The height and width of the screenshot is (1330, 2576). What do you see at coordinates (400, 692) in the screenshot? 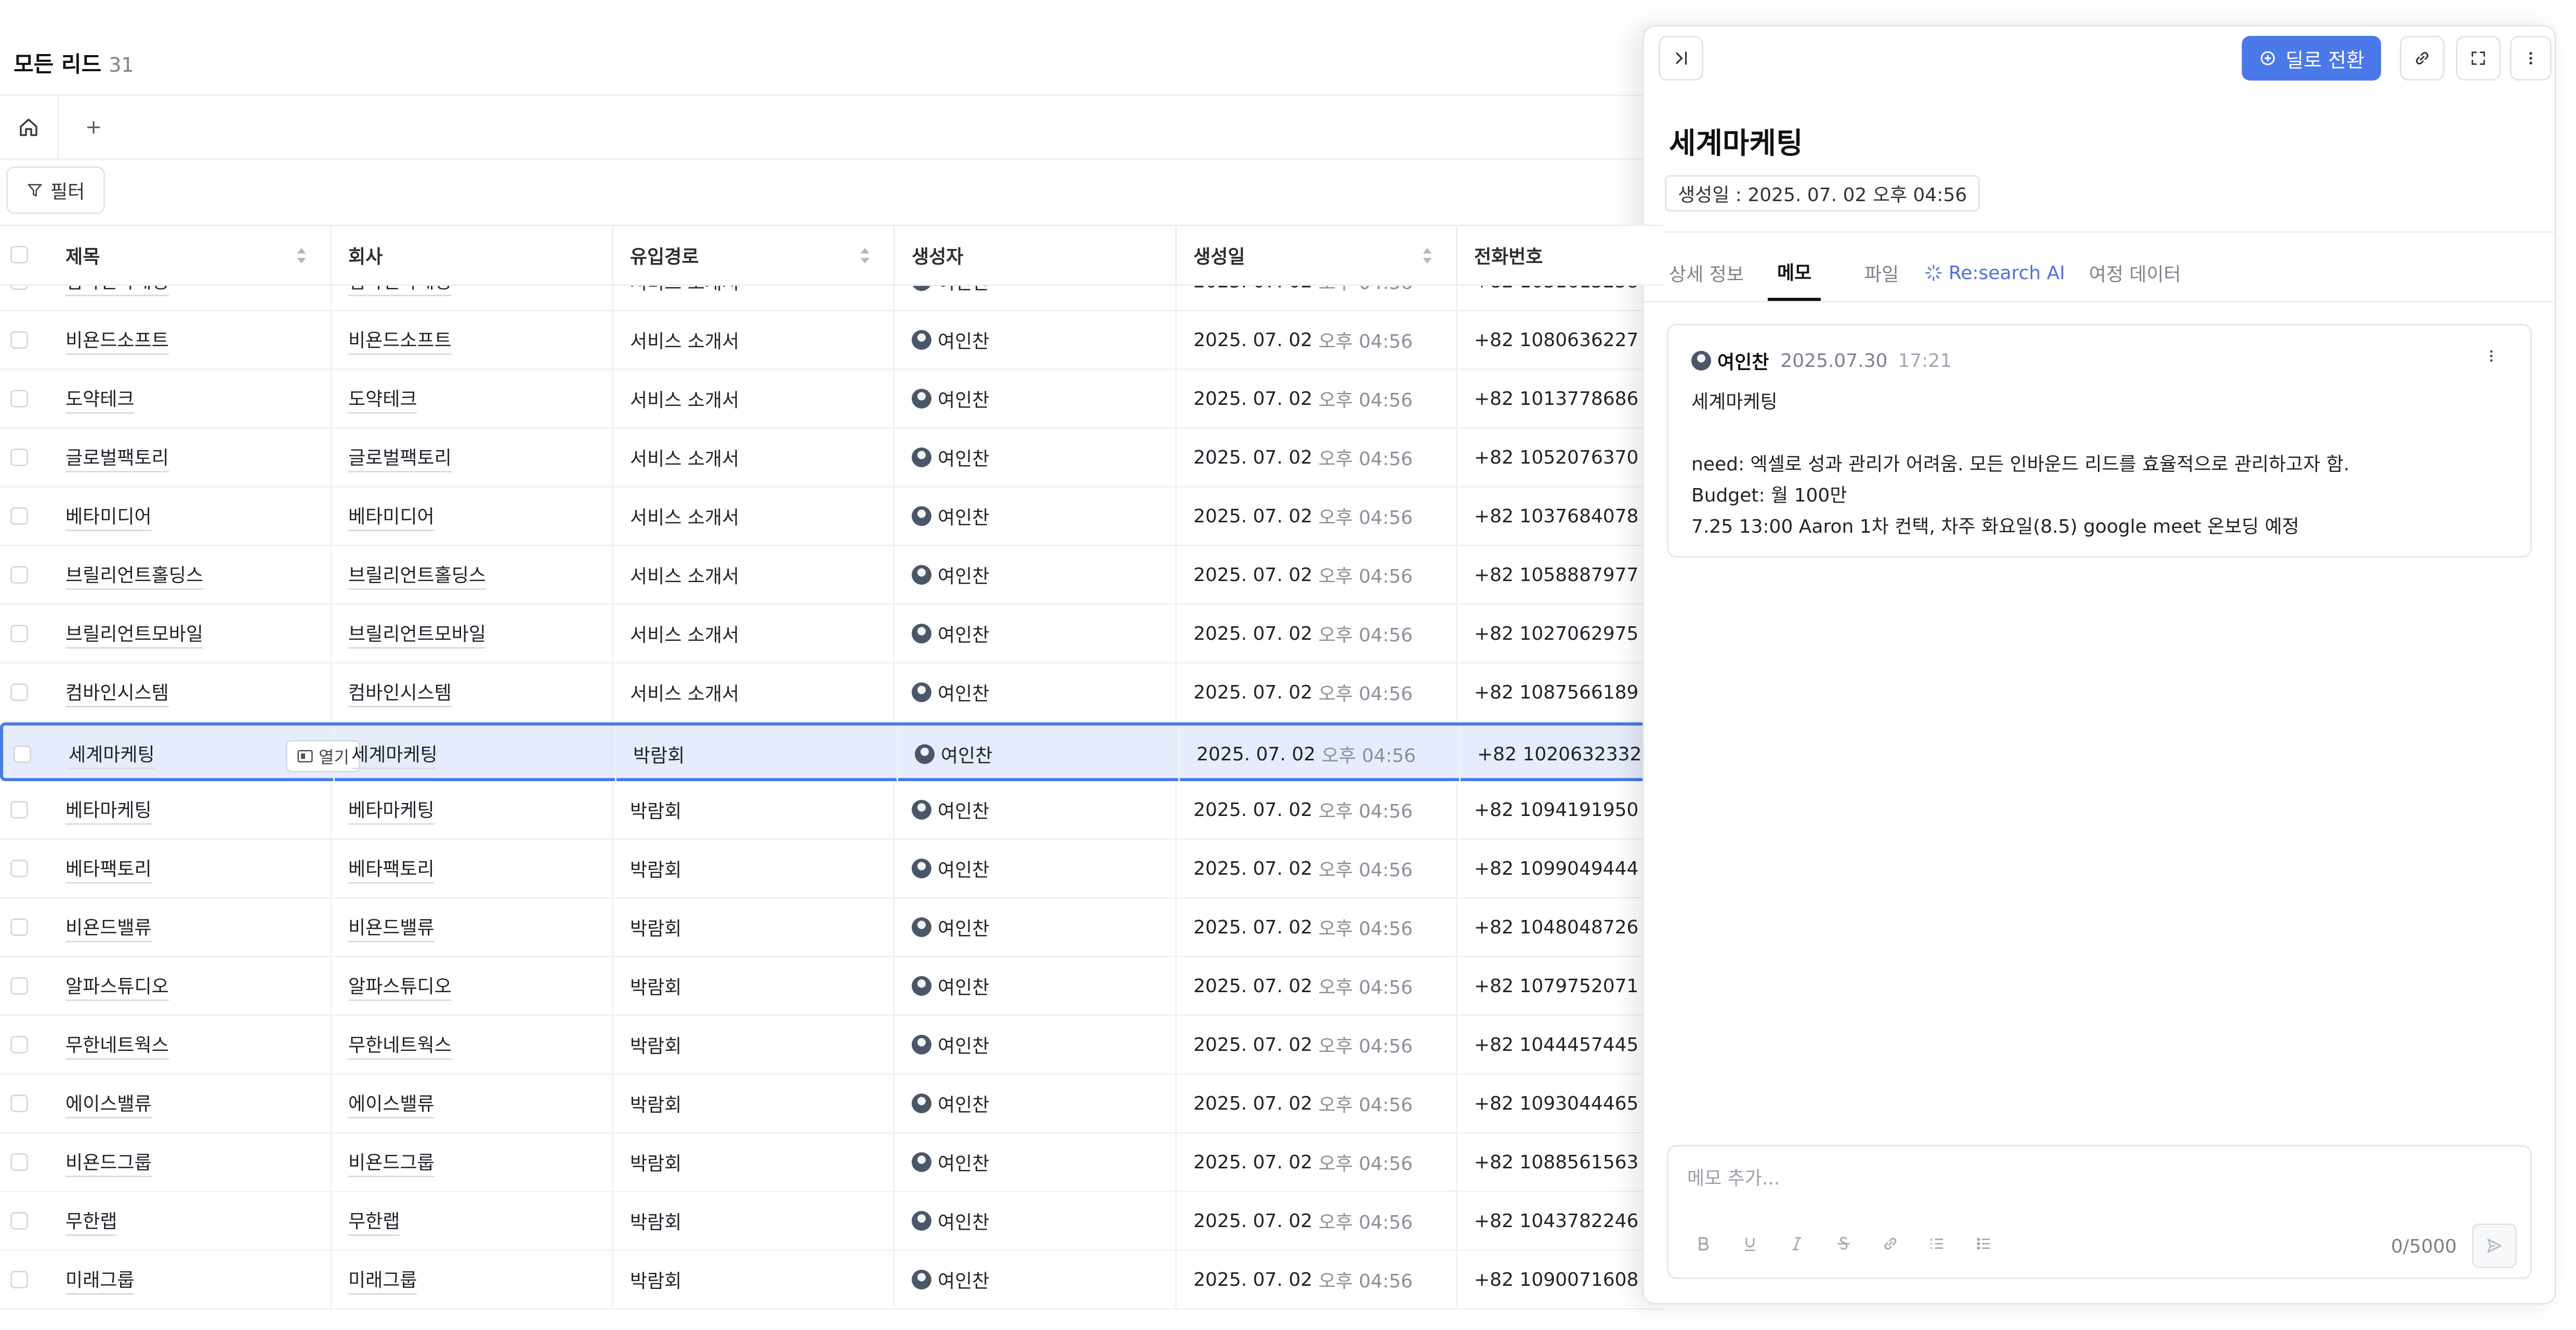
I see `company-name: 컴바인시스템` at bounding box center [400, 692].